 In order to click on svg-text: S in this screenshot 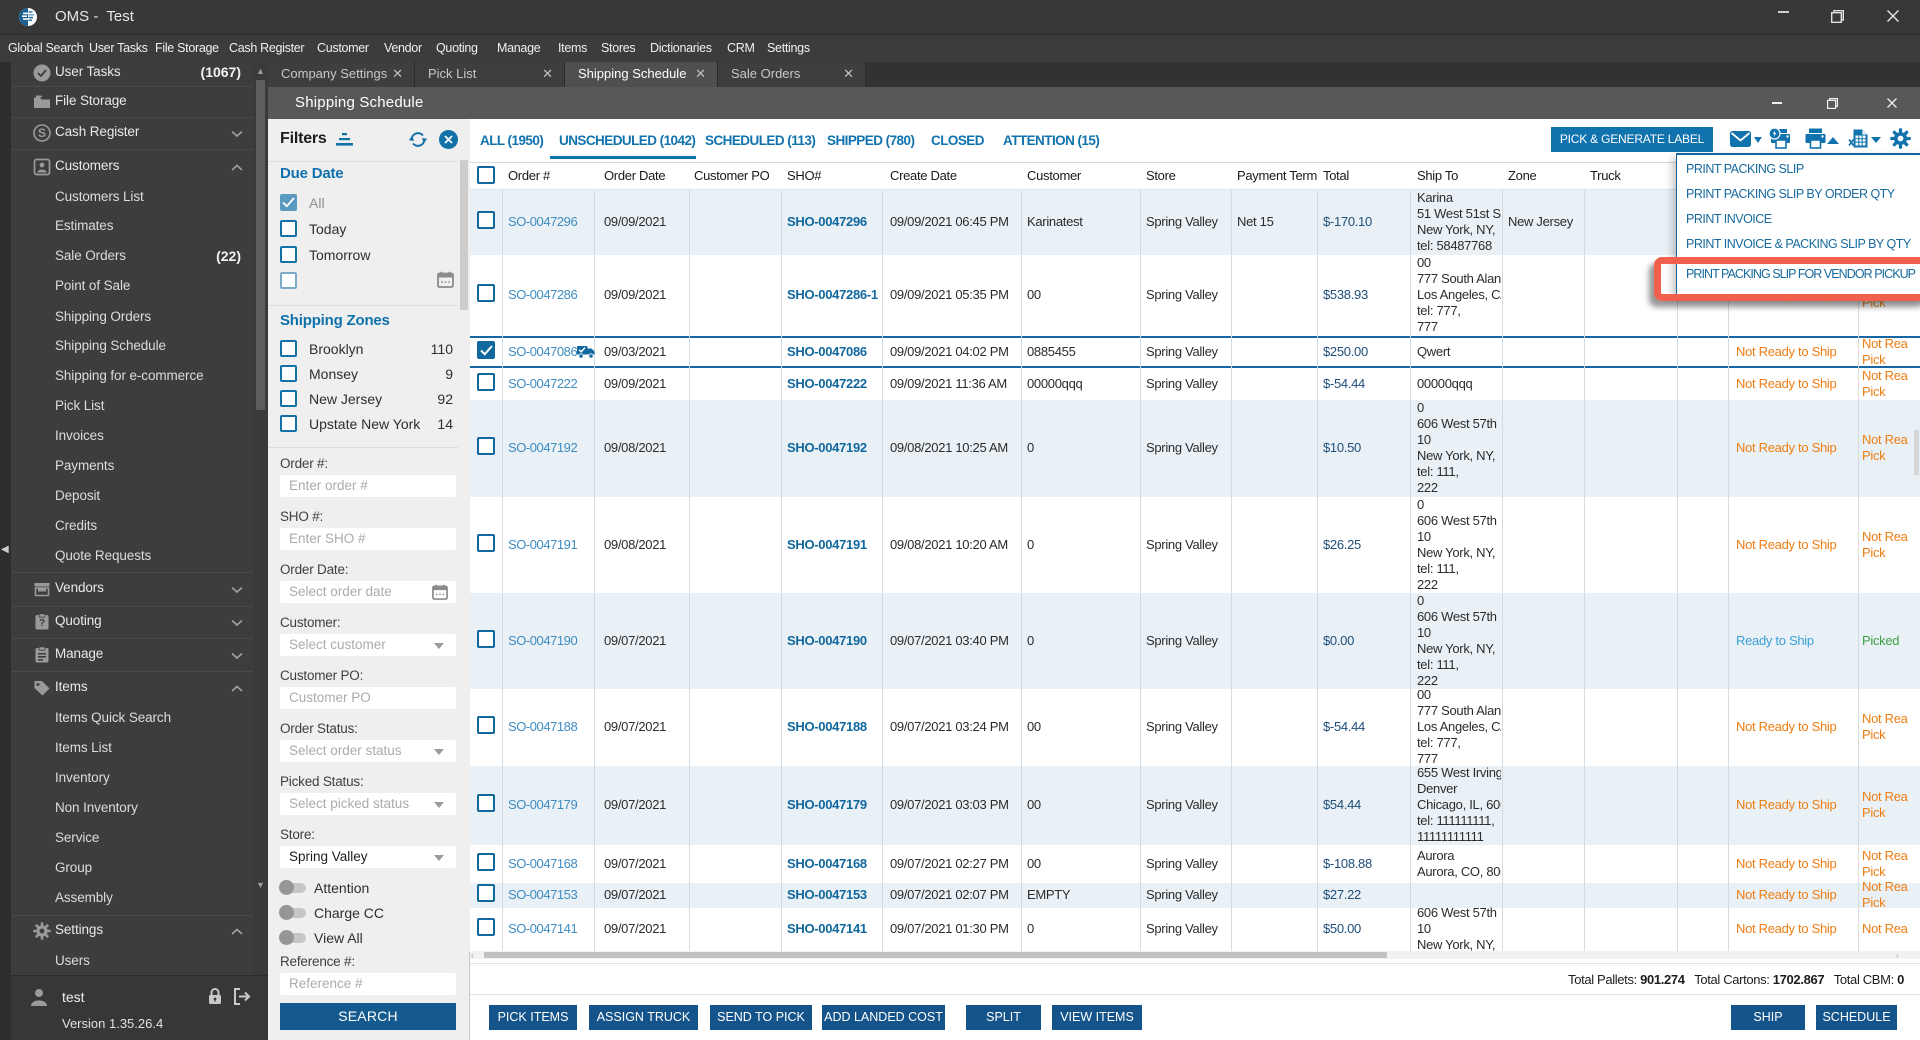, I will do `click(42, 133)`.